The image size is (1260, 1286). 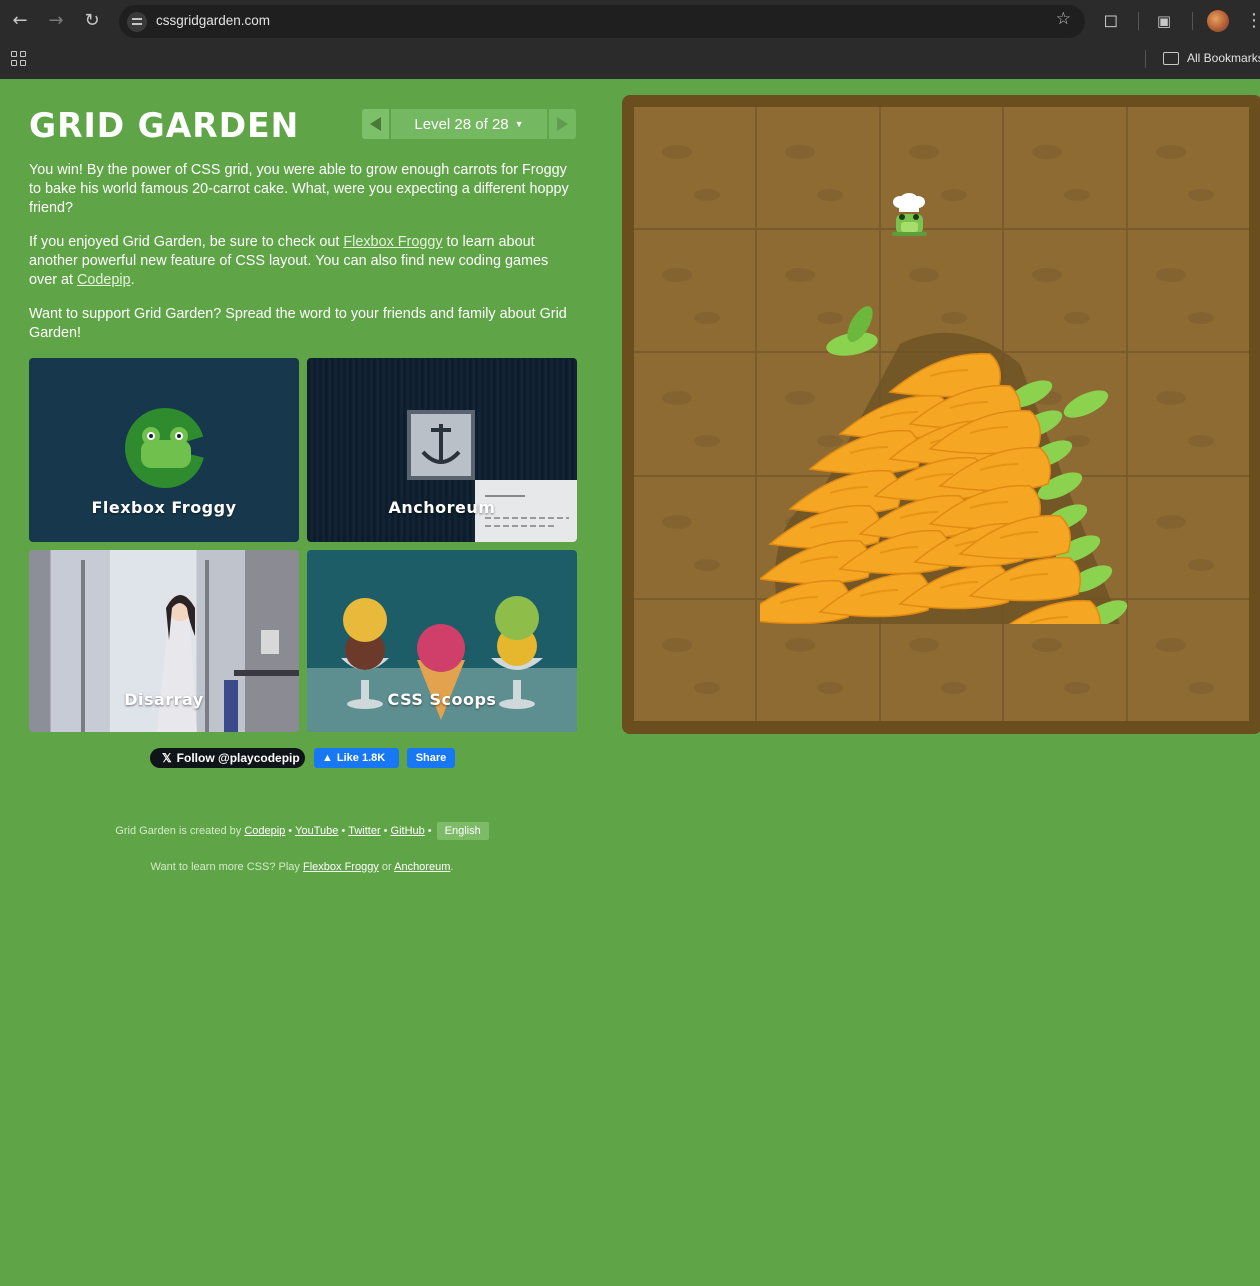 I want to click on level-label: Level 28 of 28, so click(x=461, y=124).